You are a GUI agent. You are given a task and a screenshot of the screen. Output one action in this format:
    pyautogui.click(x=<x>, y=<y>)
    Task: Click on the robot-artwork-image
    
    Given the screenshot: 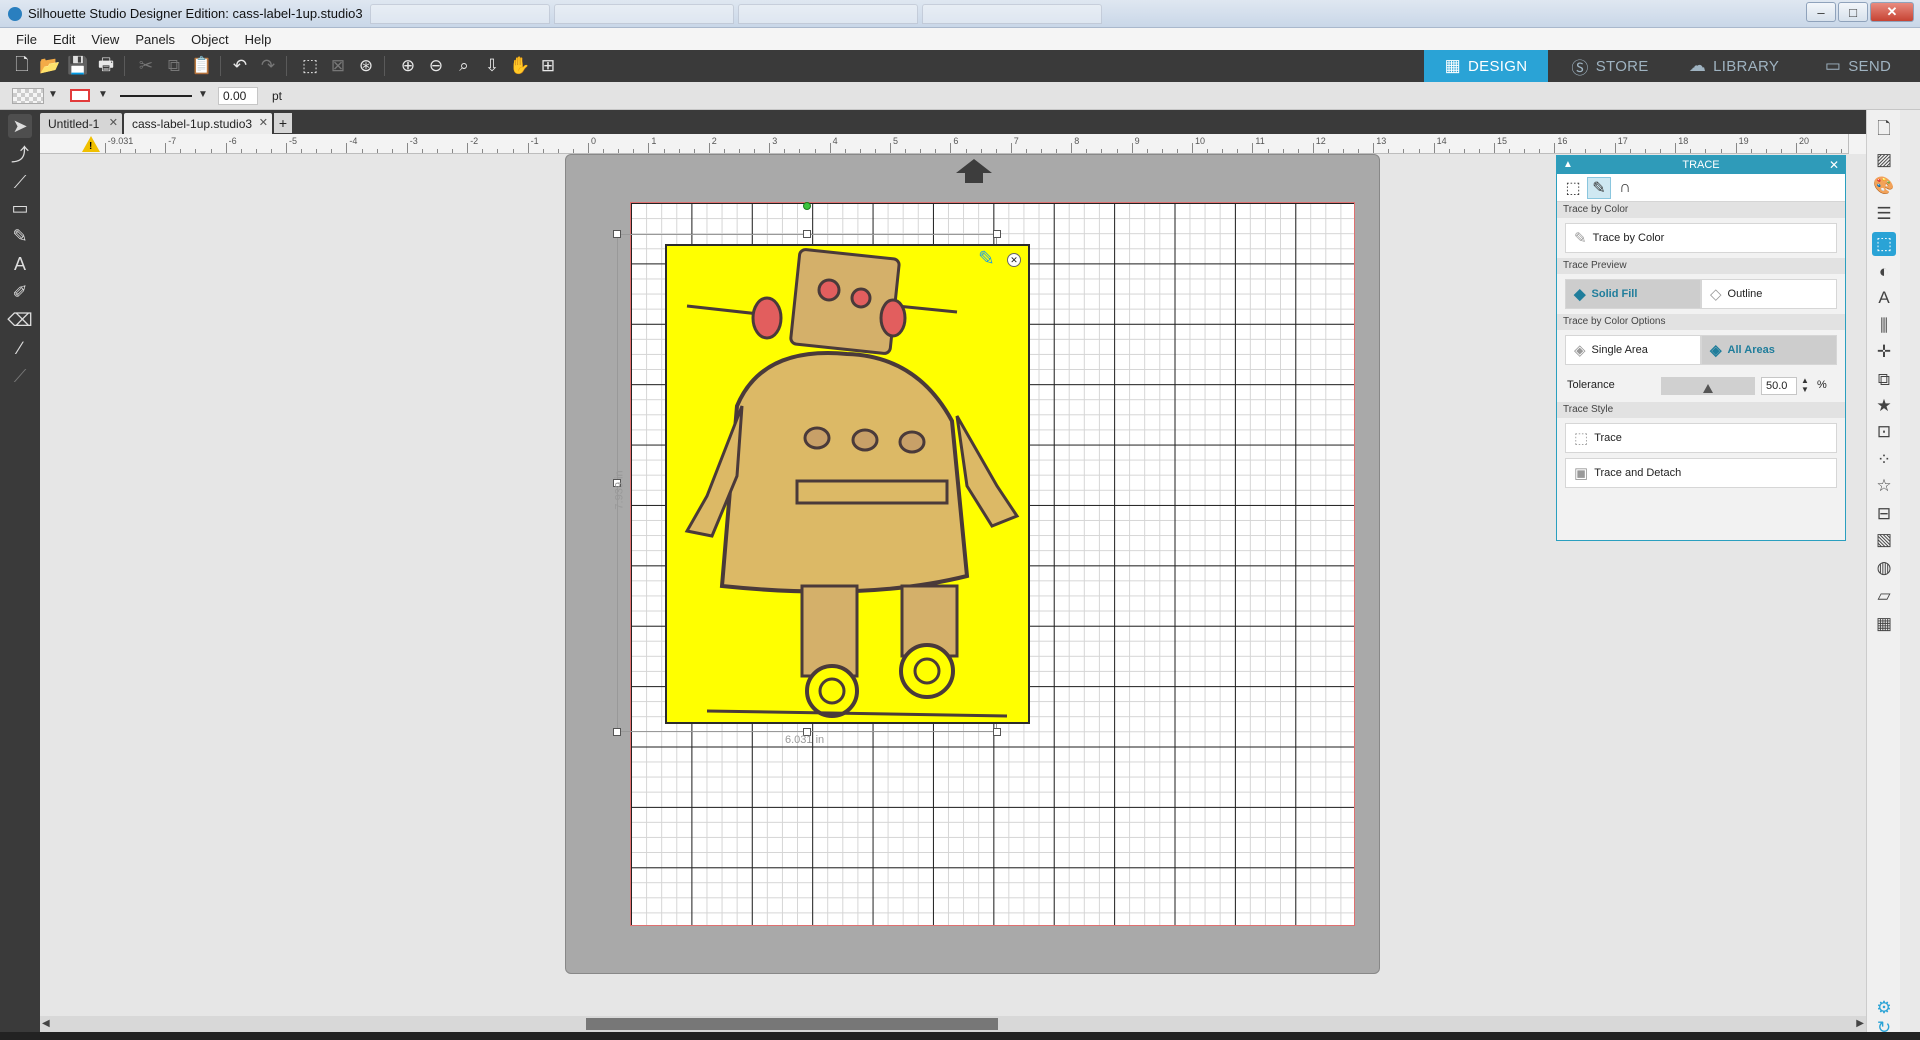 What is the action you would take?
    pyautogui.click(x=847, y=484)
    